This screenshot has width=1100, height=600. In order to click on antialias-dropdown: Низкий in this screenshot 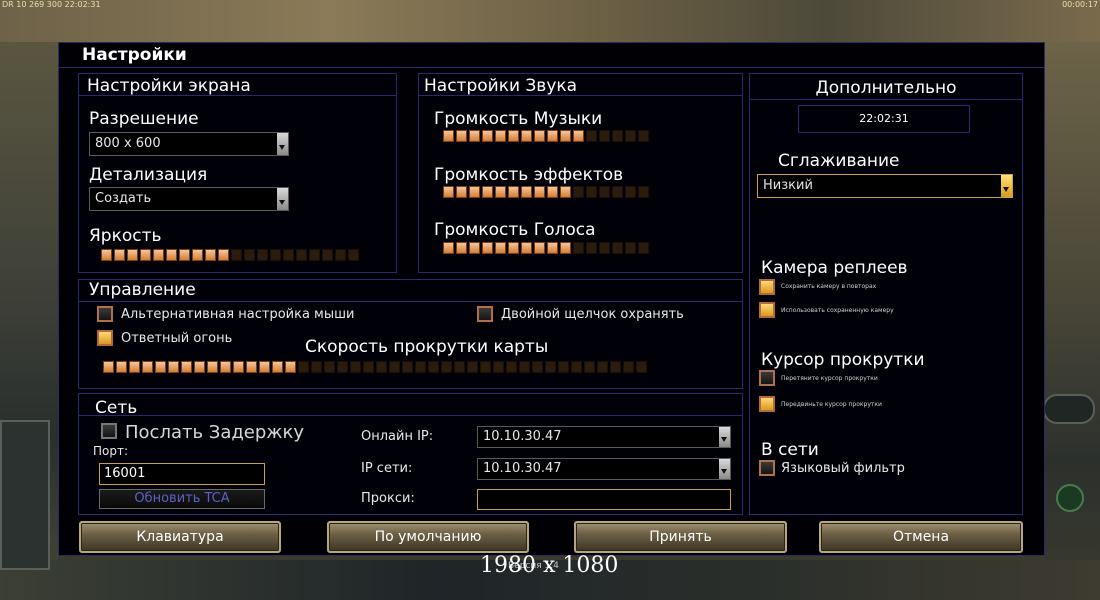, I will do `click(885, 186)`.